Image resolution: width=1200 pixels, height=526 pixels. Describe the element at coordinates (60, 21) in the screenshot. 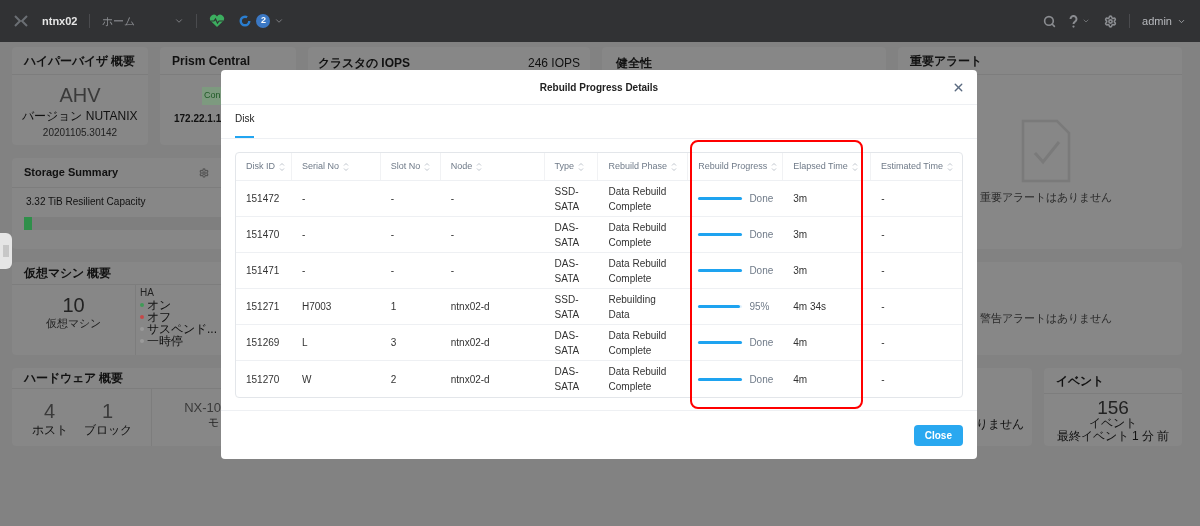

I see `cluster-name: ntnx02` at that location.